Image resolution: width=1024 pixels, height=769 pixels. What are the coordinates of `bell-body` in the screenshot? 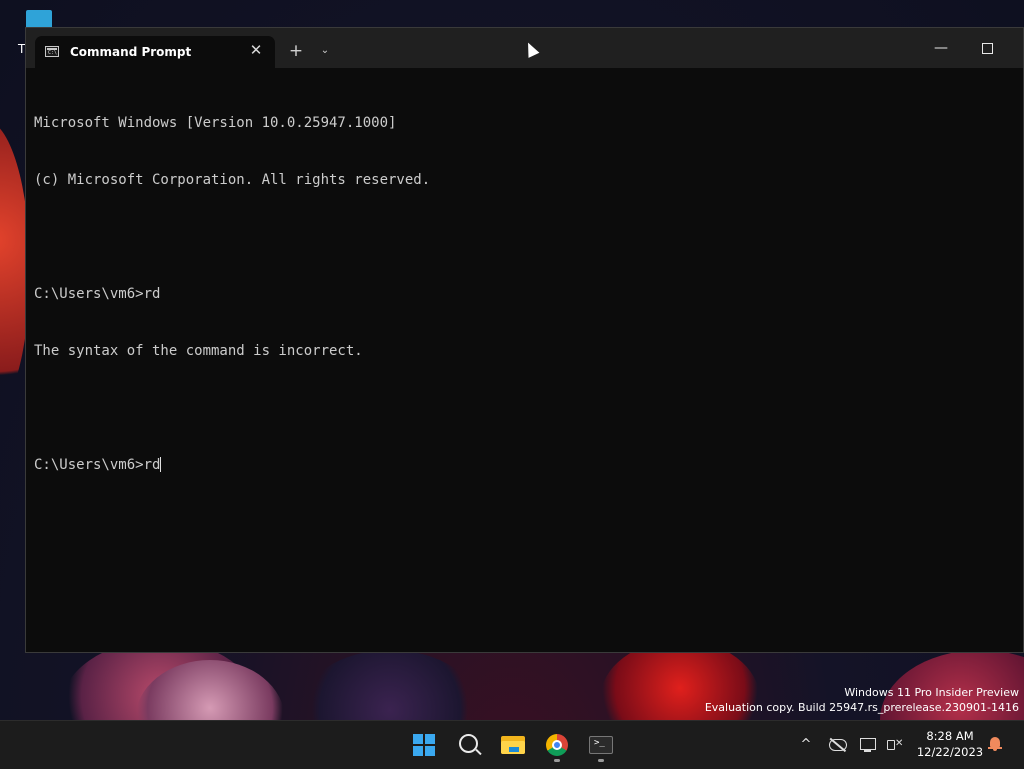 It's located at (995, 742).